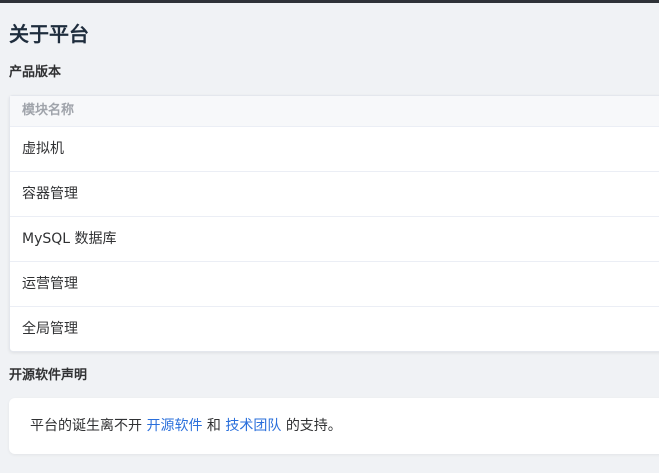  Describe the element at coordinates (174, 426) in the screenshot. I see `open-source-software-link: 开源软件` at that location.